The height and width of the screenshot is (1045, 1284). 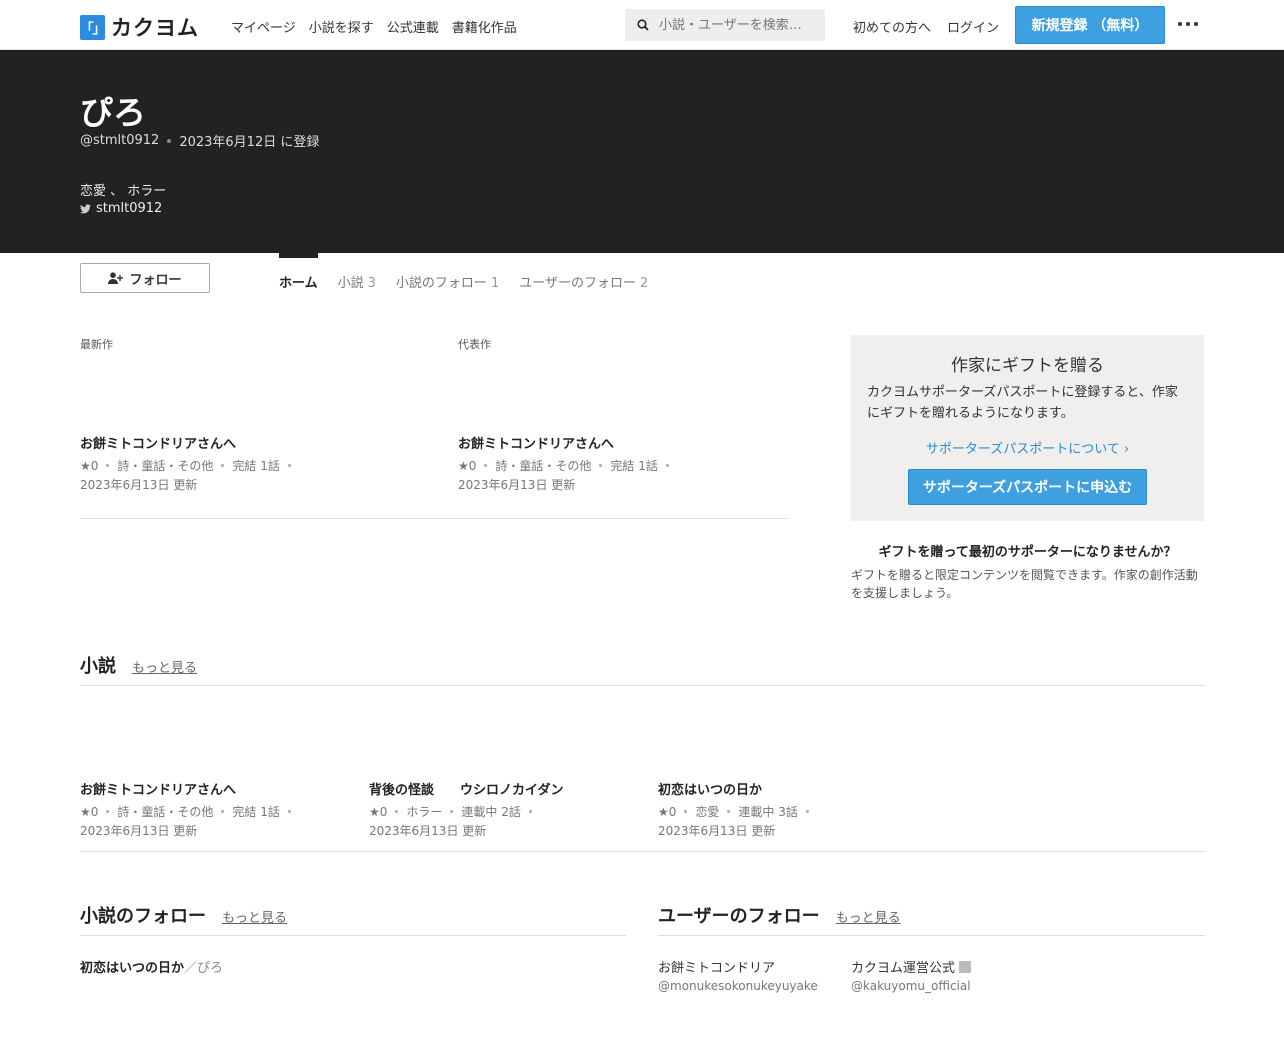 I want to click on novel-card: 初恋はいつの日か ★0 恋愛 連載中 3話 2023年6月13日 更新, so click(x=733, y=809).